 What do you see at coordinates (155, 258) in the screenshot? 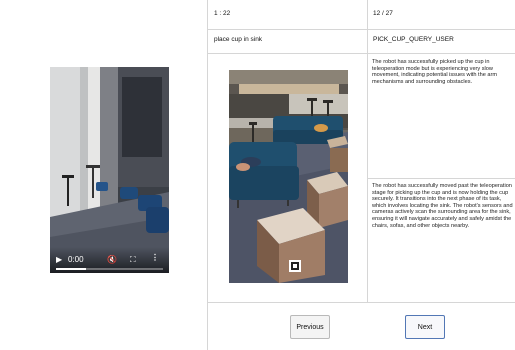
I see `more-vertical-icon: ⋮` at bounding box center [155, 258].